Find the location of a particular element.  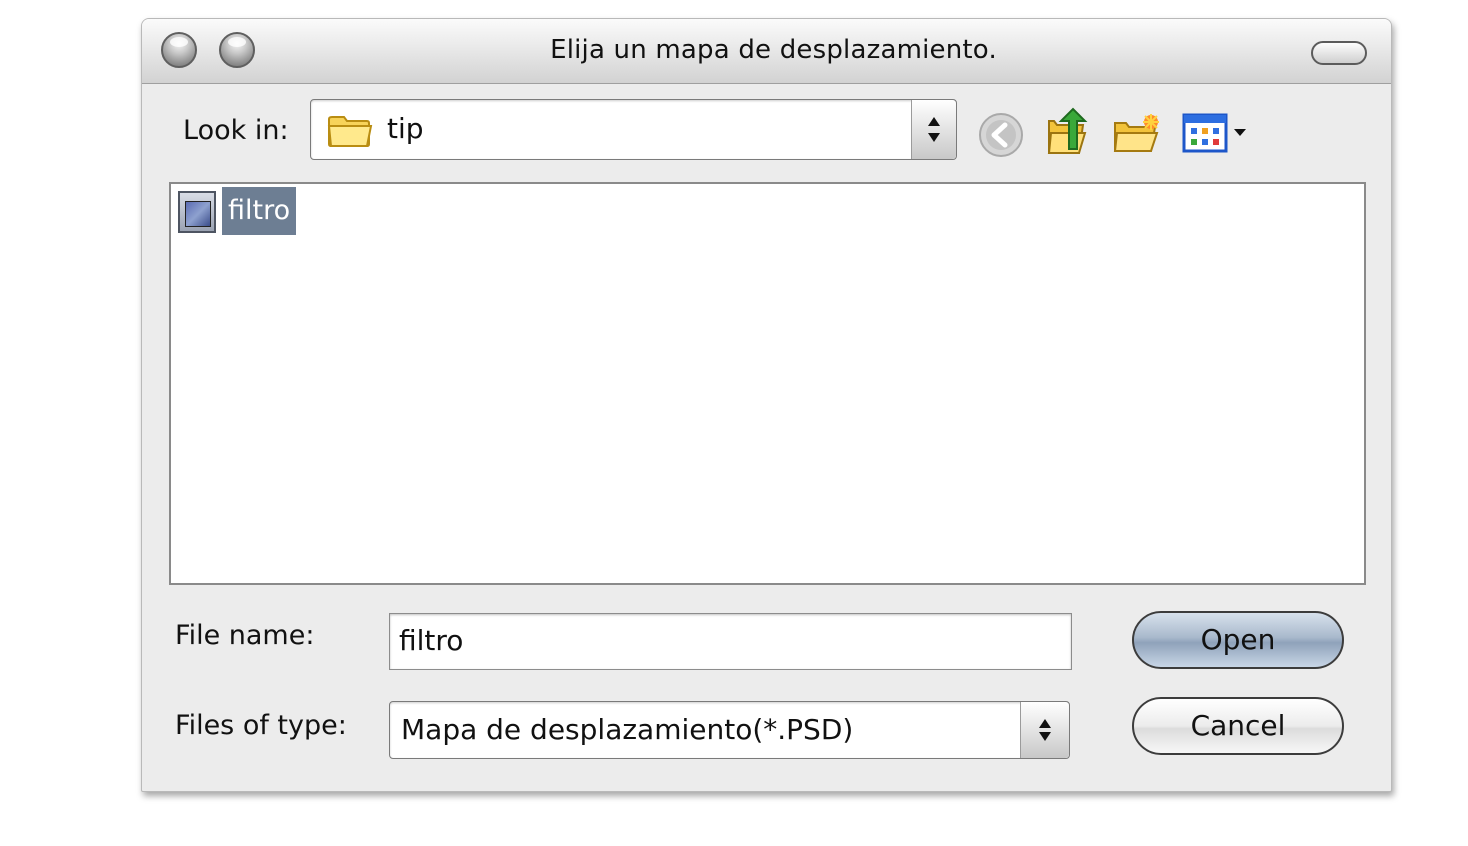

look-in-dropdown: tip is located at coordinates (633, 129).